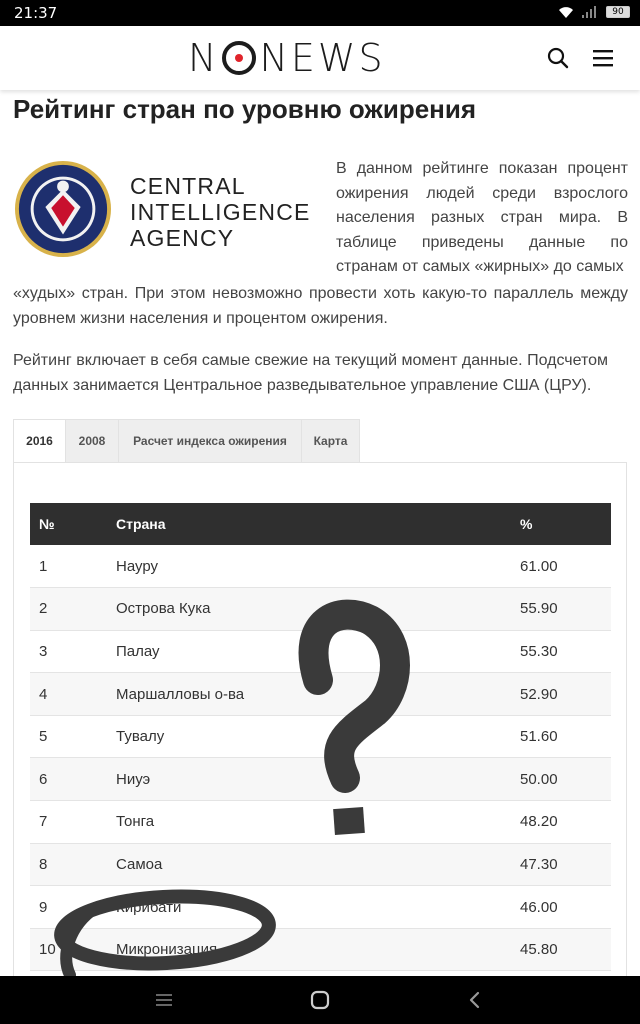 The width and height of the screenshot is (640, 1024). I want to click on tab-2008: 2008, so click(92, 441).